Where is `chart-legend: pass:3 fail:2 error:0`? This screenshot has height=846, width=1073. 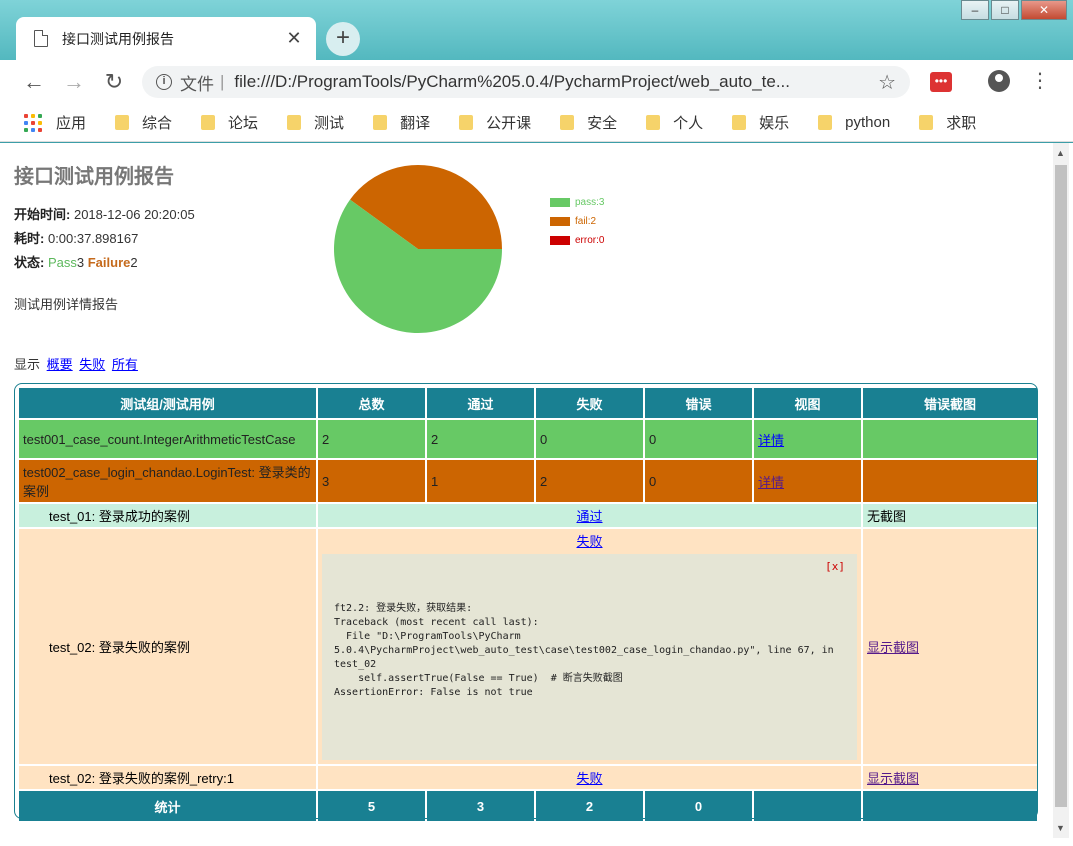 chart-legend: pass:3 fail:2 error:0 is located at coordinates (577, 221).